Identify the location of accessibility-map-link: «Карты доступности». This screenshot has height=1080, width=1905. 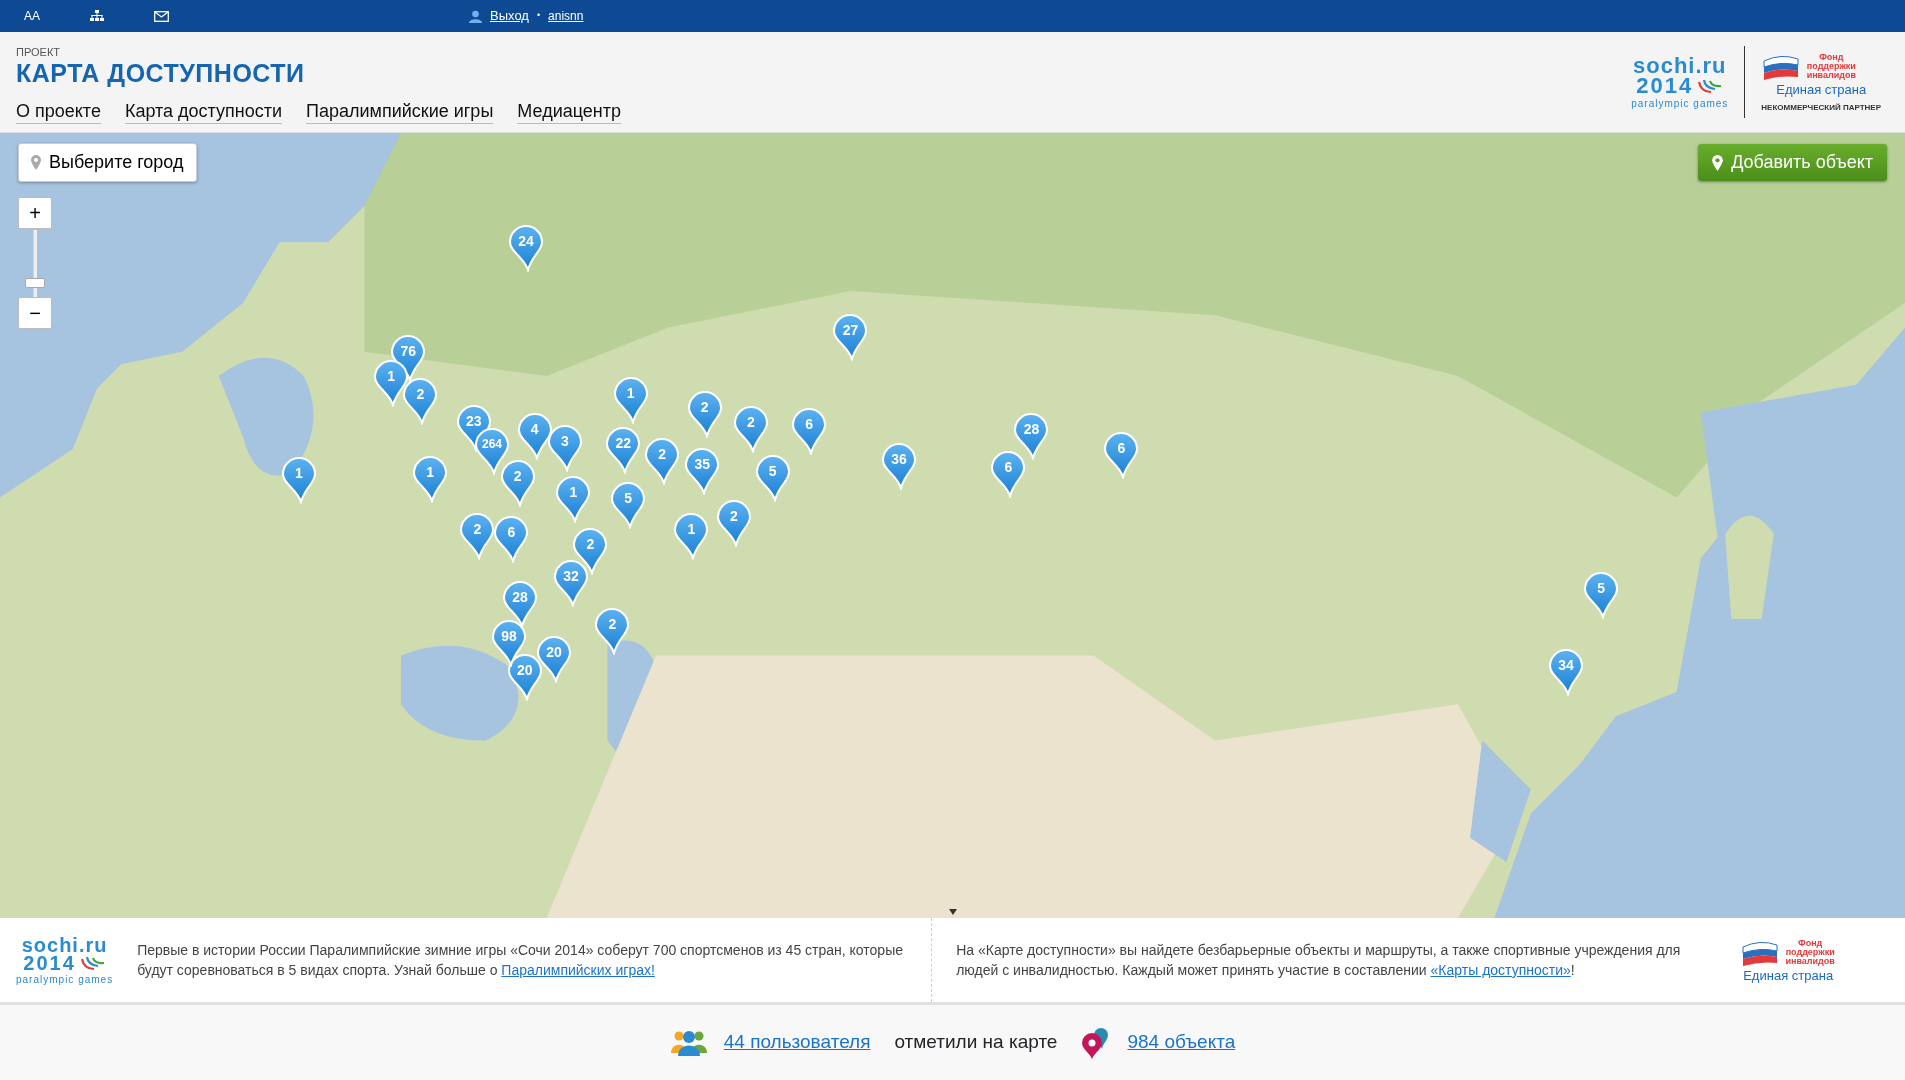
(1500, 970).